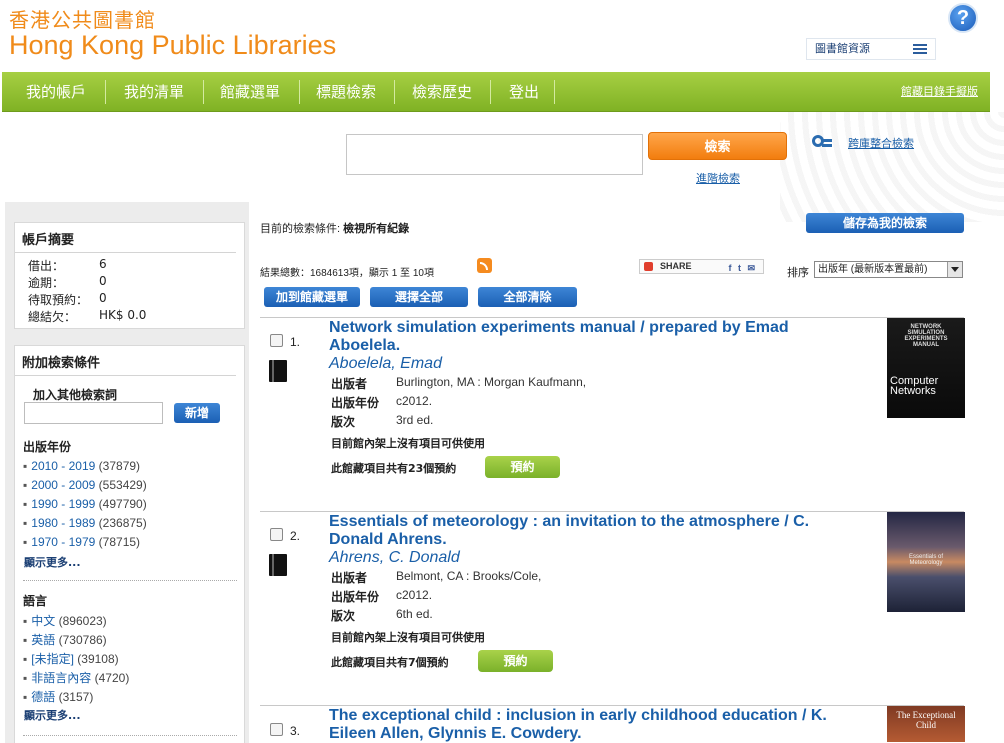 Image resolution: width=1004 pixels, height=743 pixels. What do you see at coordinates (63, 466) in the screenshot?
I see `facet-link: 2010 - 2019` at bounding box center [63, 466].